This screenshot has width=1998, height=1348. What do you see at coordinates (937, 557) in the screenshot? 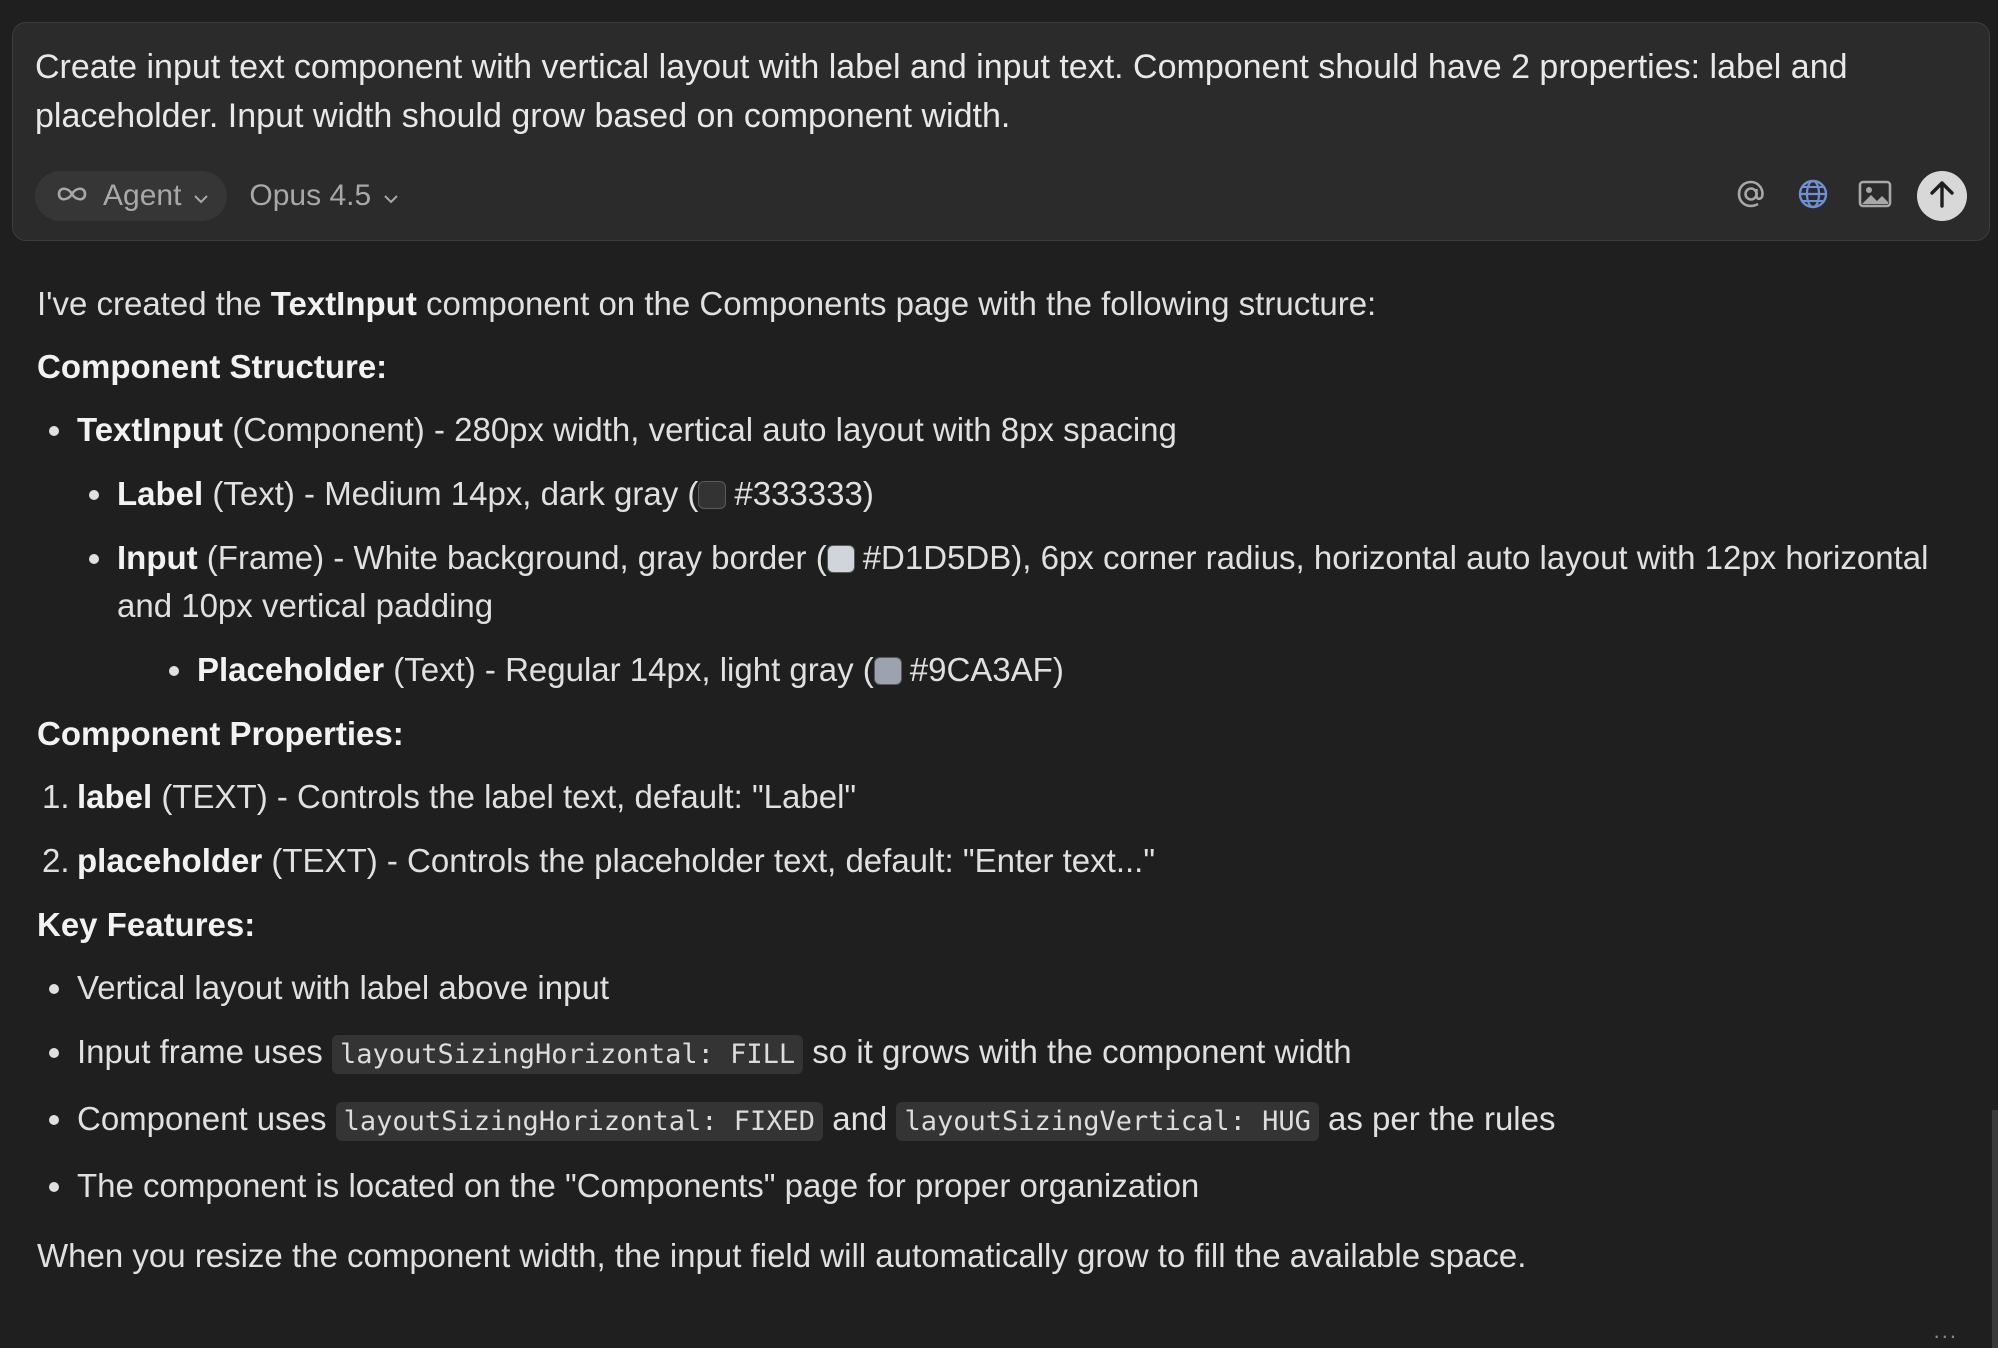
I see `color-code: #D1D5DB` at bounding box center [937, 557].